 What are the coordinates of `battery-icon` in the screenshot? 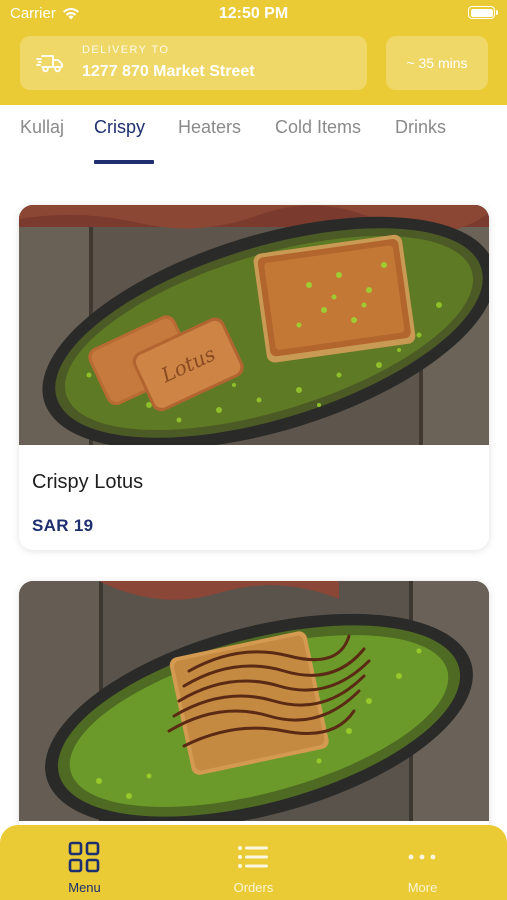 It's located at (483, 12).